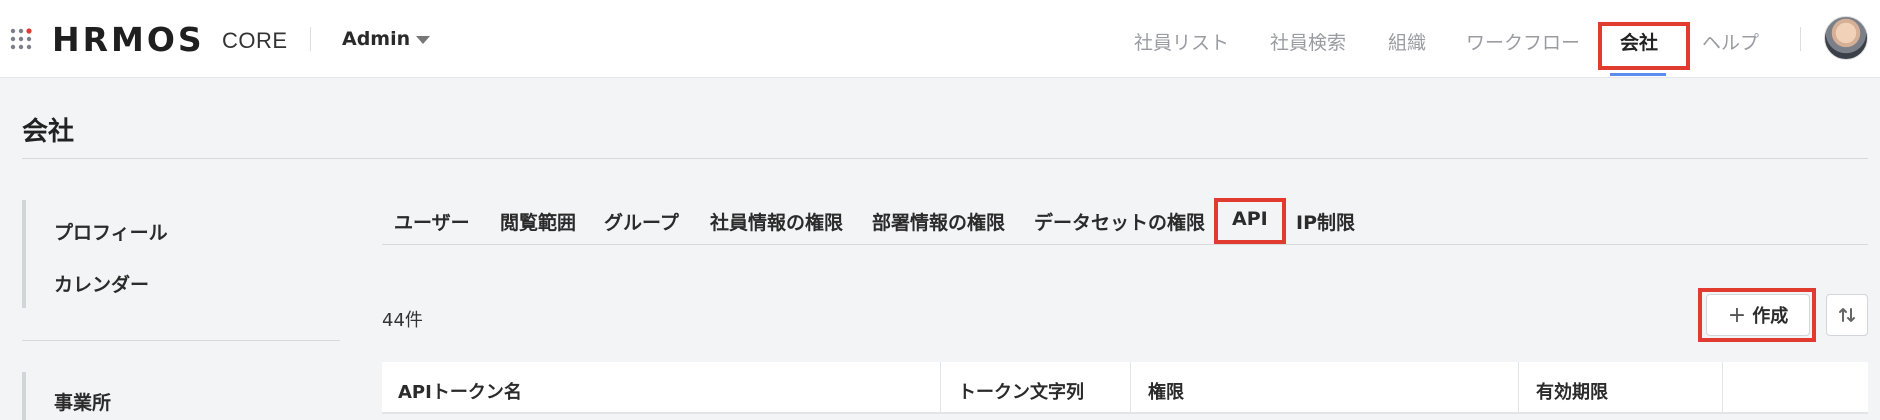 The image size is (1880, 420). Describe the element at coordinates (402, 320) in the screenshot. I see `result-count: 44件` at that location.